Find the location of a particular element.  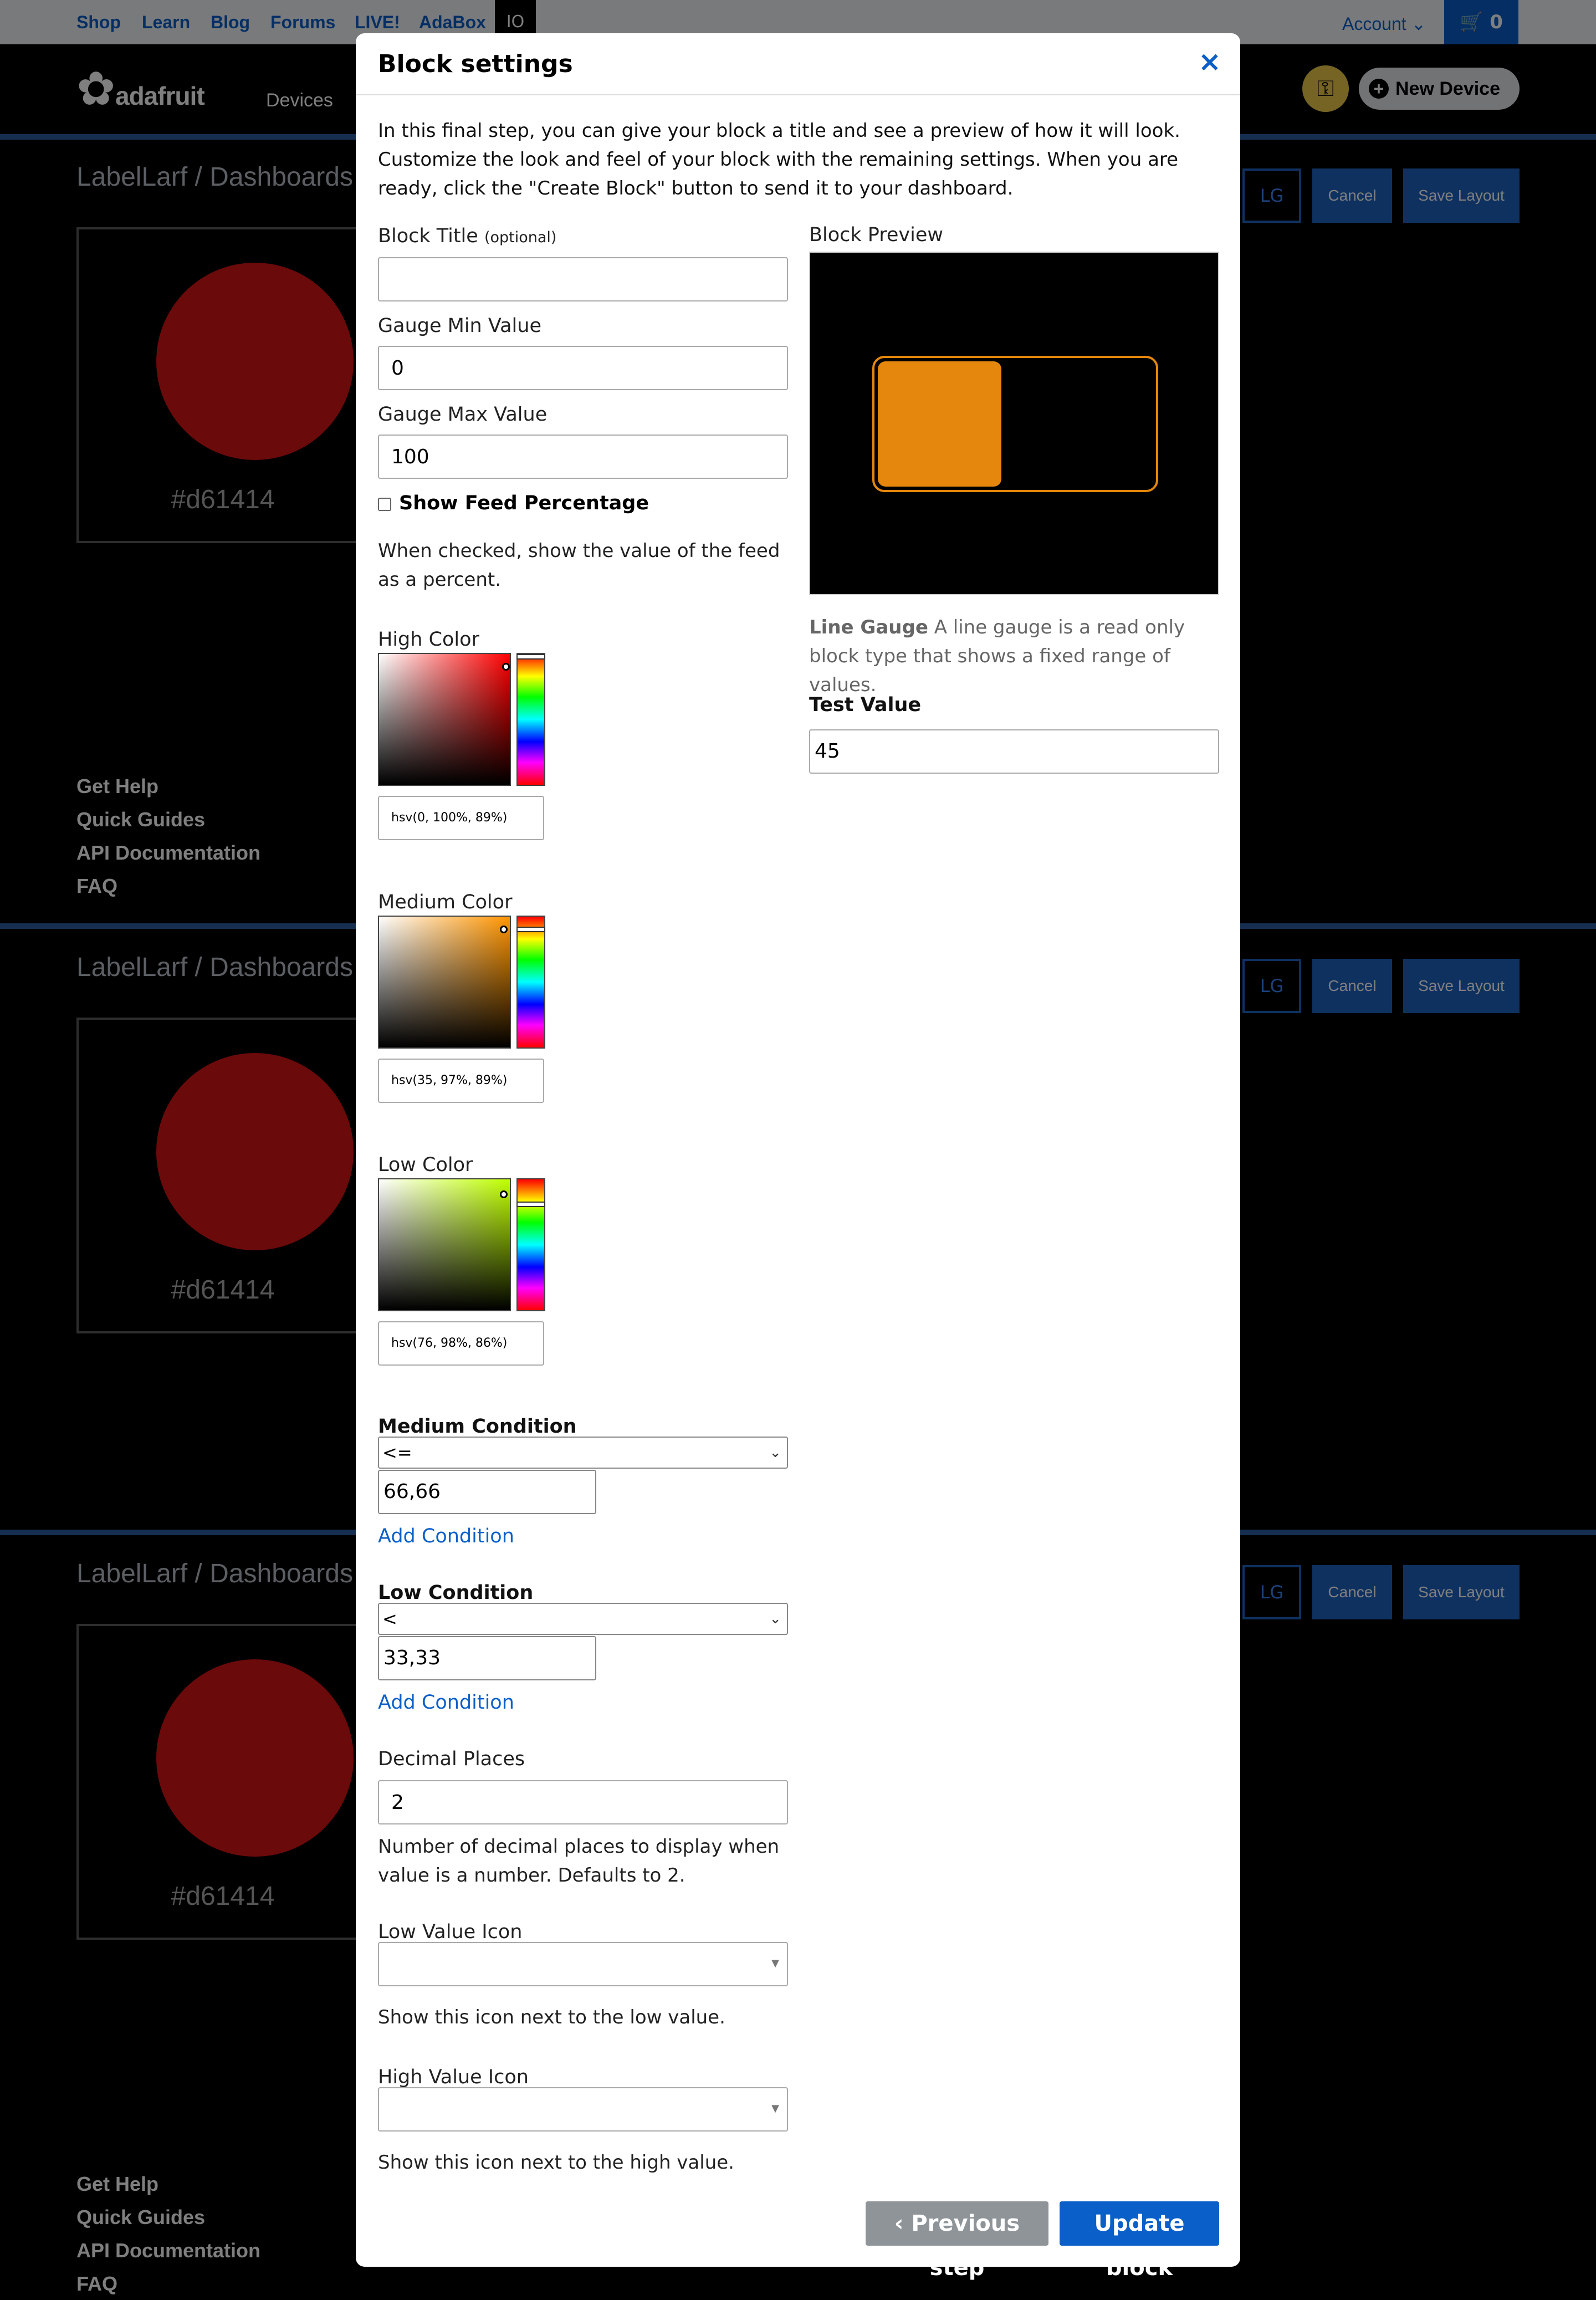

medium-color-label: Medium Color is located at coordinates (445, 902).